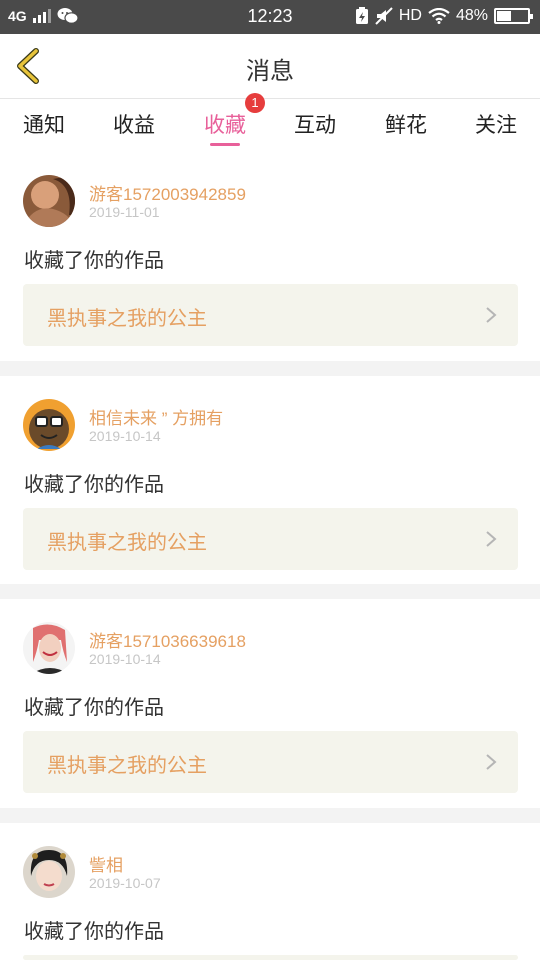 This screenshot has height=960, width=540. Describe the element at coordinates (270, 957) in the screenshot. I see `work-link` at that location.